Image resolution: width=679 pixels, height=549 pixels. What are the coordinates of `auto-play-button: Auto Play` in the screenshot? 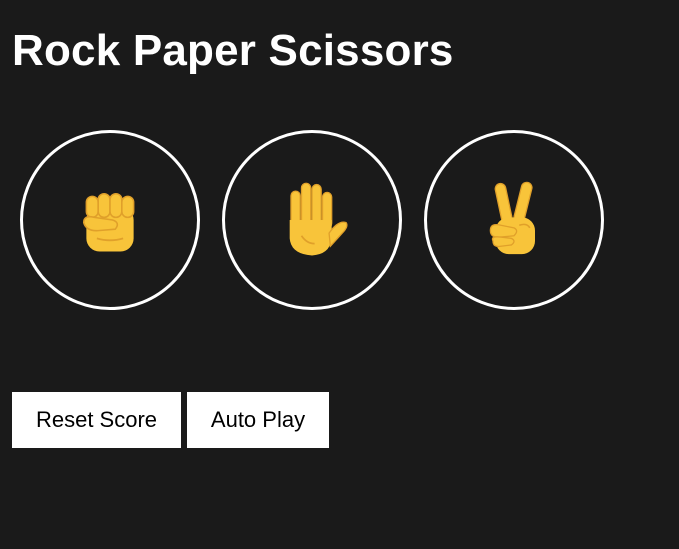 It's located at (258, 420).